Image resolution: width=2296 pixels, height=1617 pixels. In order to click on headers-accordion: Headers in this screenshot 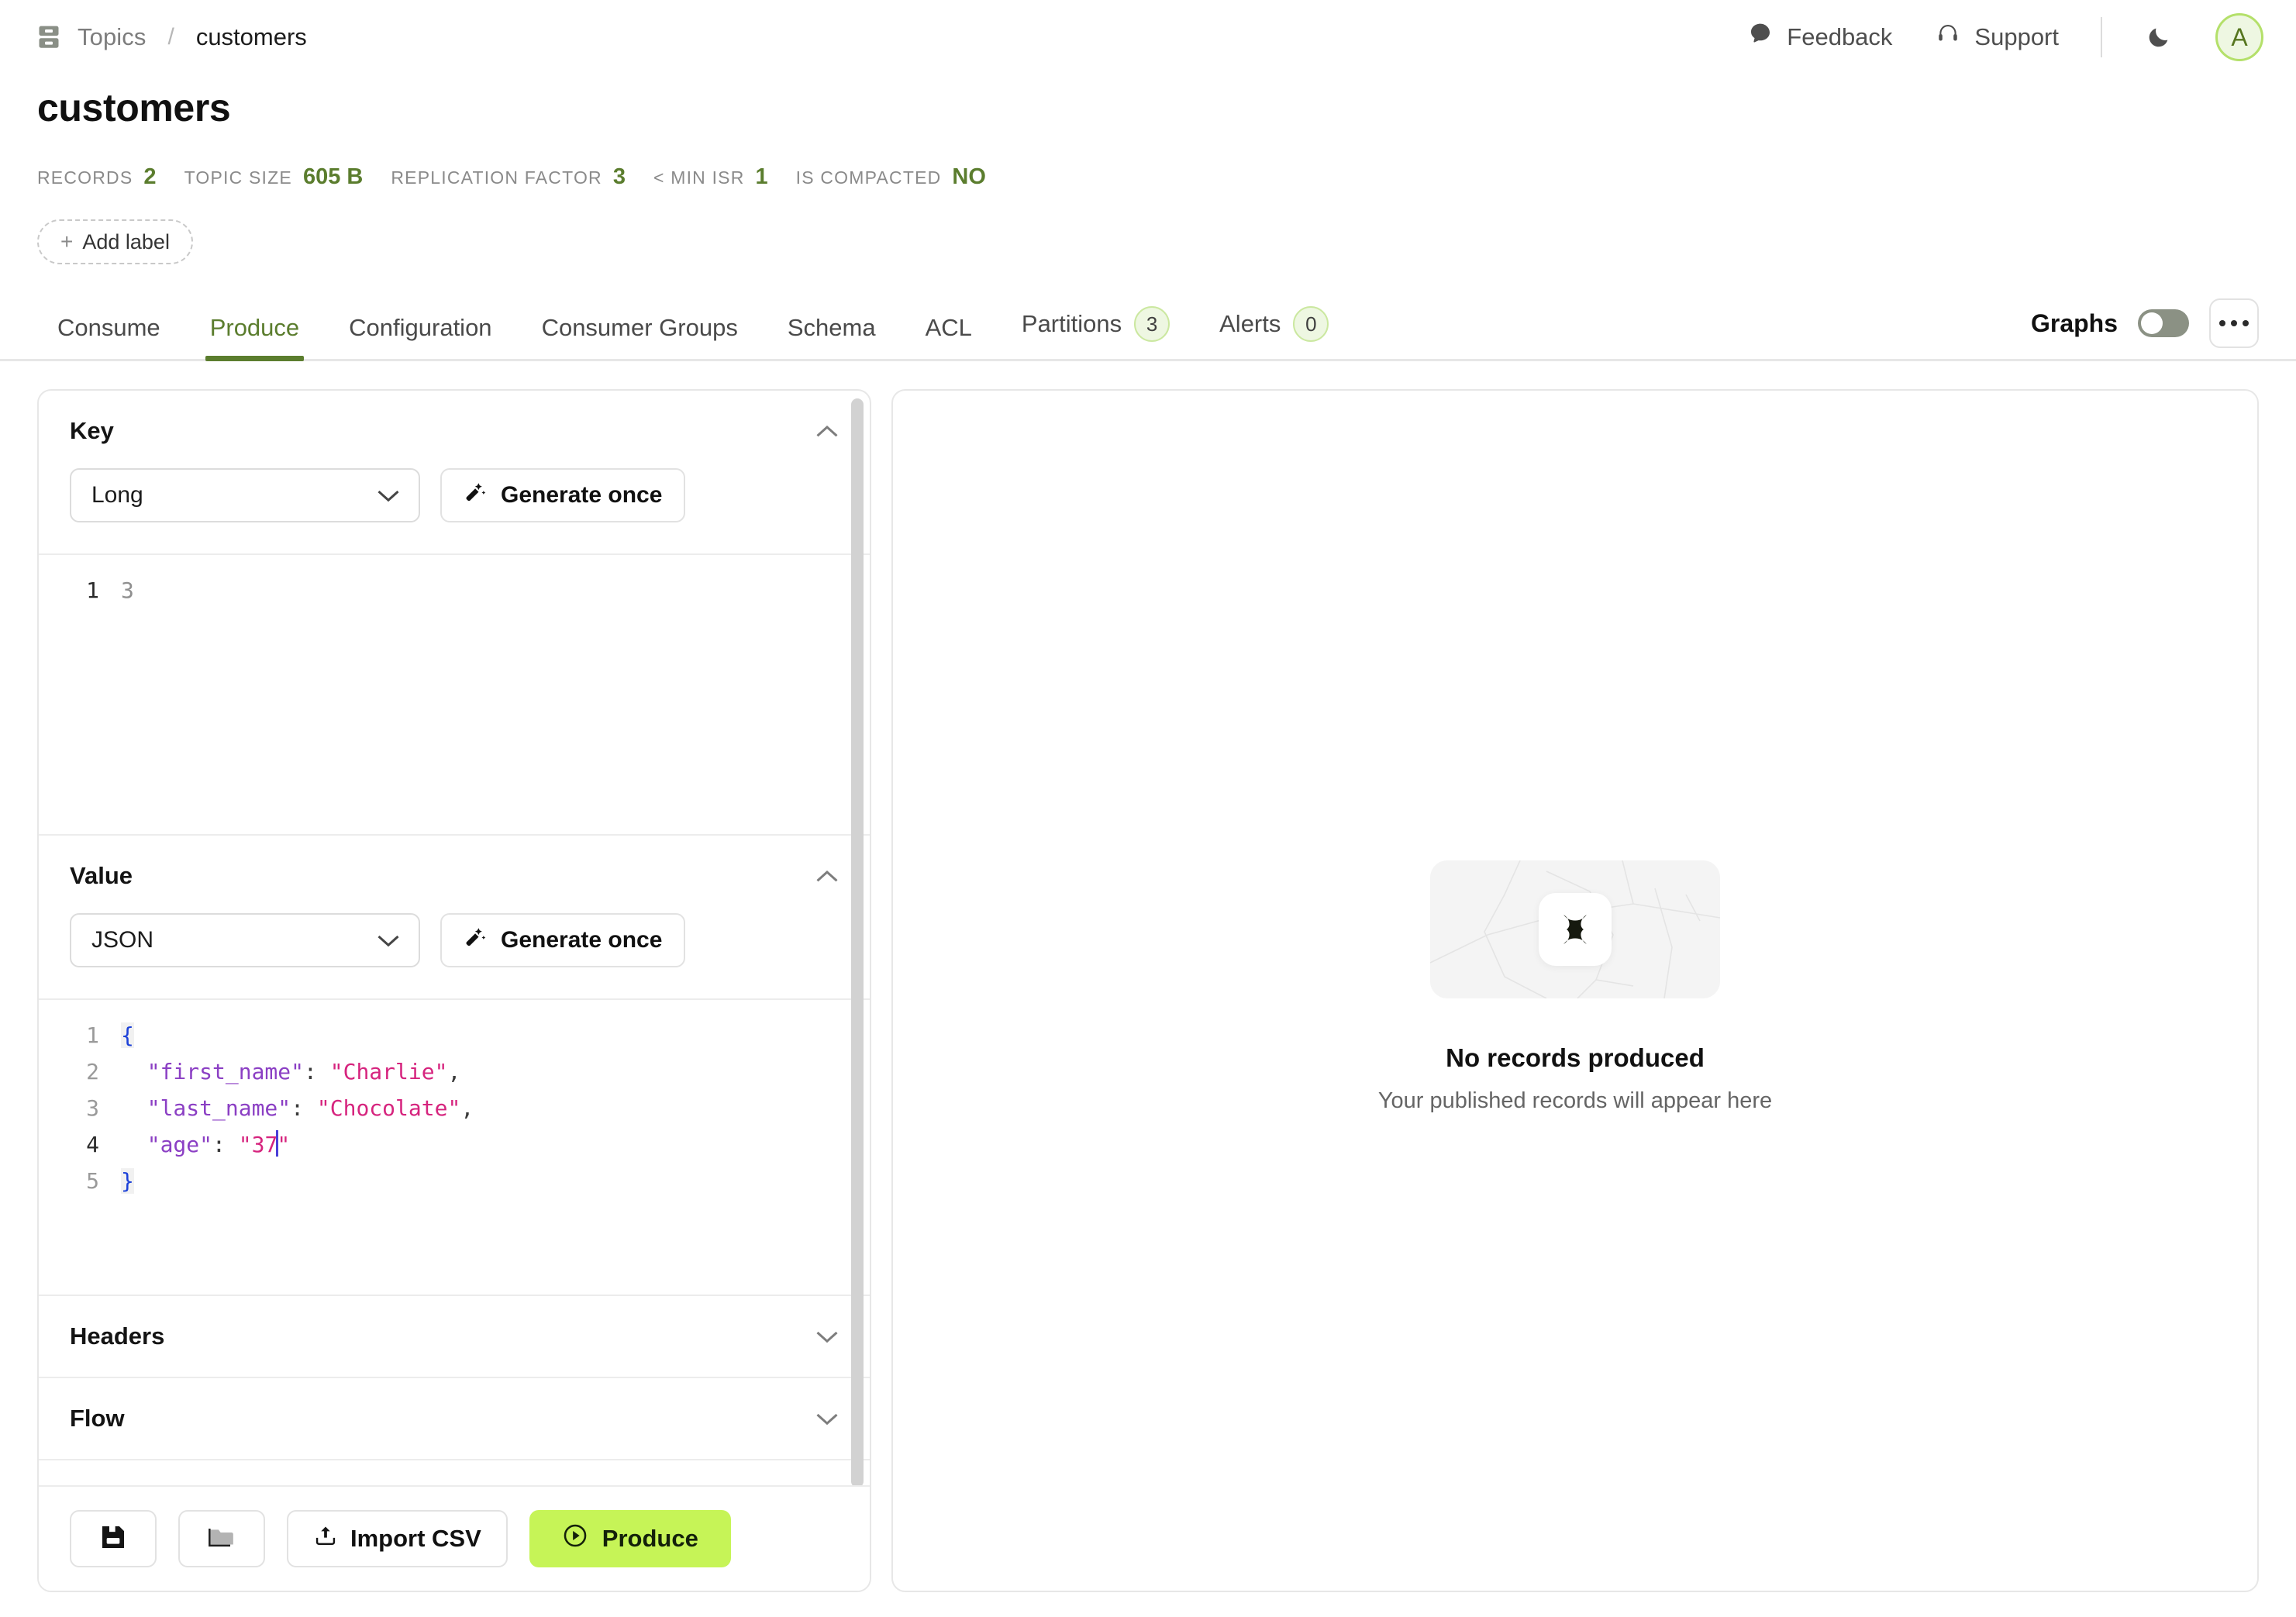, I will do `click(454, 1336)`.